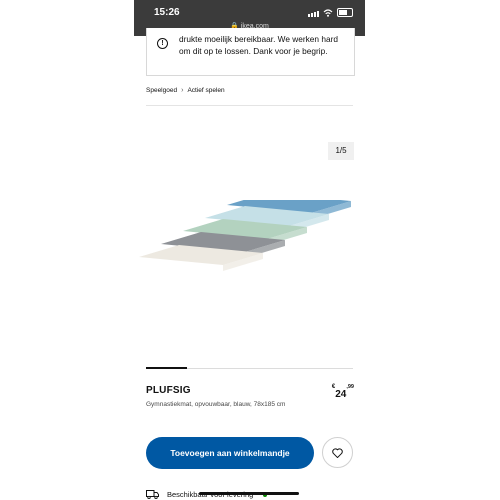  What do you see at coordinates (167, 12) in the screenshot?
I see `status-time: 15:26` at bounding box center [167, 12].